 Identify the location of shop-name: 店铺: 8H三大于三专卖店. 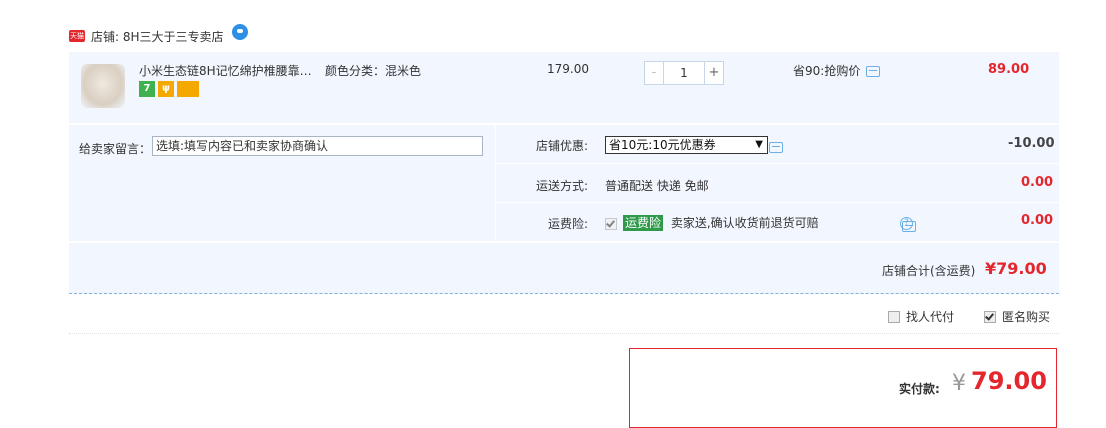
(157, 36).